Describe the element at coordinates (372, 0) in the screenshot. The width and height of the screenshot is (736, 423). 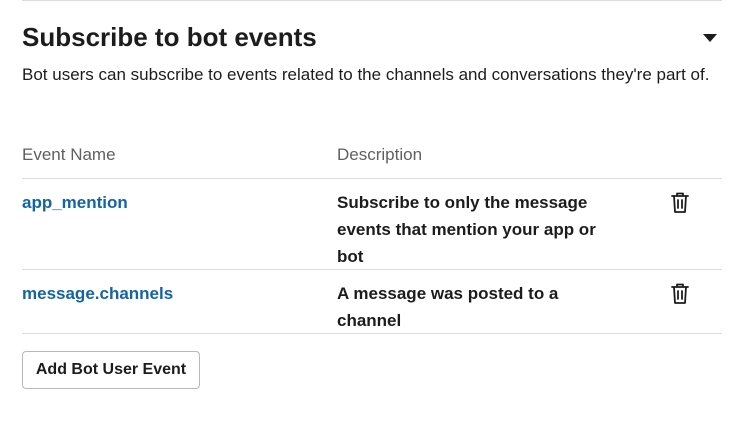
I see `top-divider` at that location.